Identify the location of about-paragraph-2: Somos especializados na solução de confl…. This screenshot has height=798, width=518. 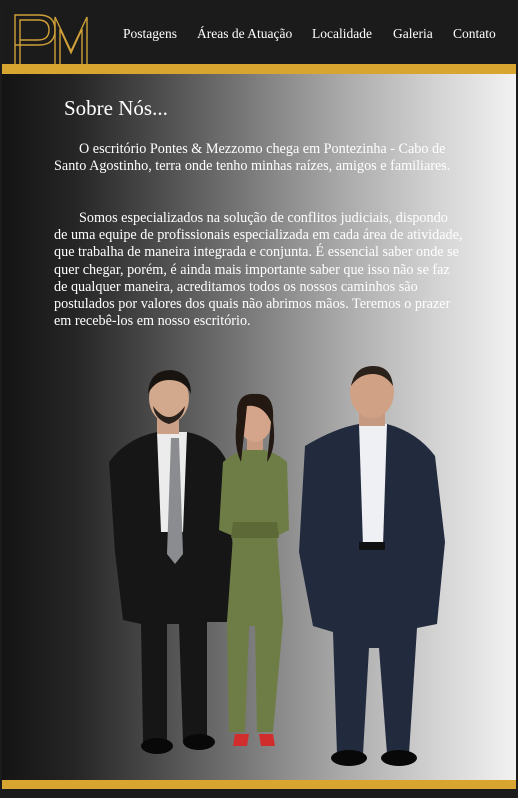
(258, 270).